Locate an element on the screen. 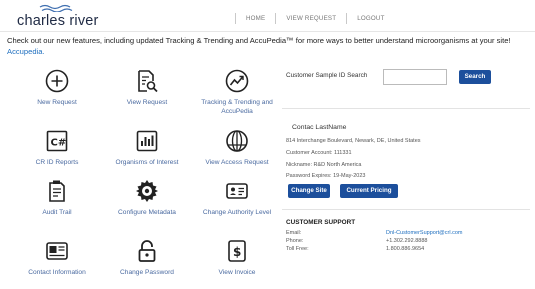  document-search-icon is located at coordinates (148, 81).